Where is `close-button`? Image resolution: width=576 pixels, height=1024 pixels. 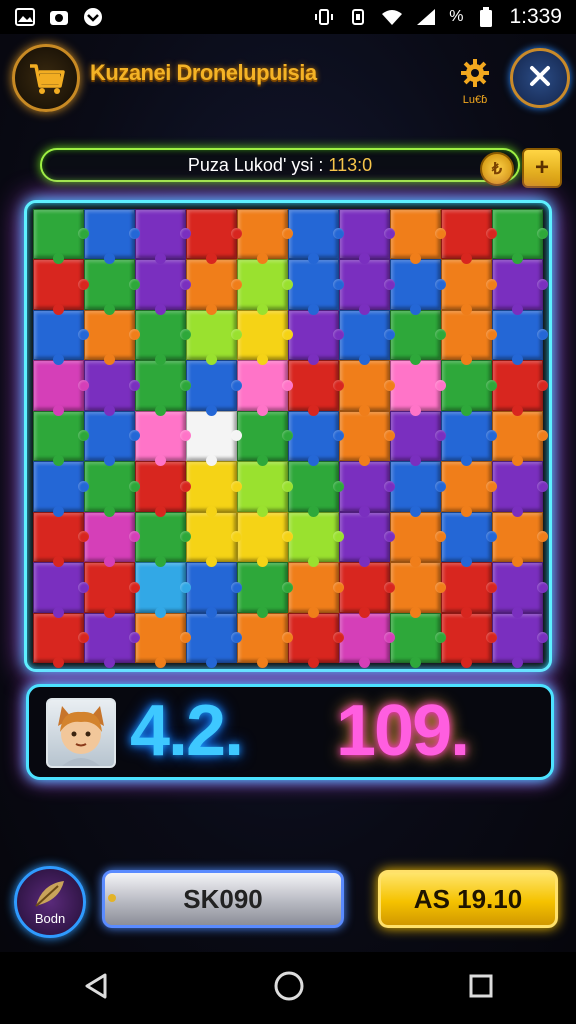
close-button is located at coordinates (540, 78).